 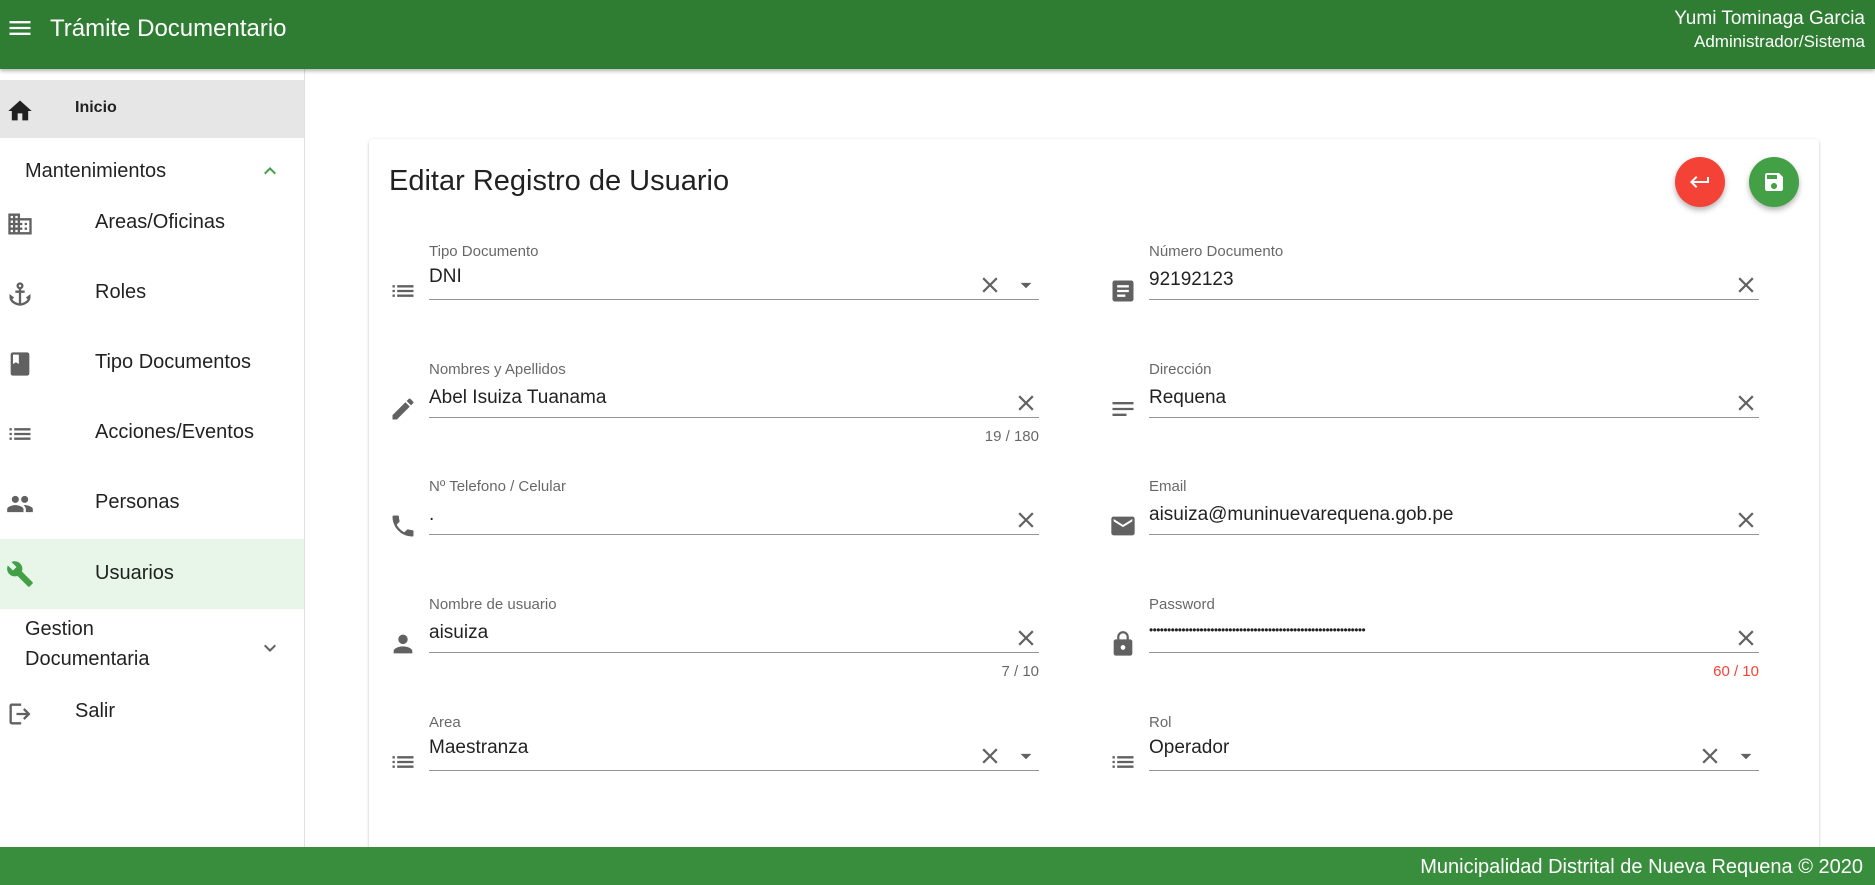 What do you see at coordinates (87, 659) in the screenshot?
I see `group-label-line2: Documentaria` at bounding box center [87, 659].